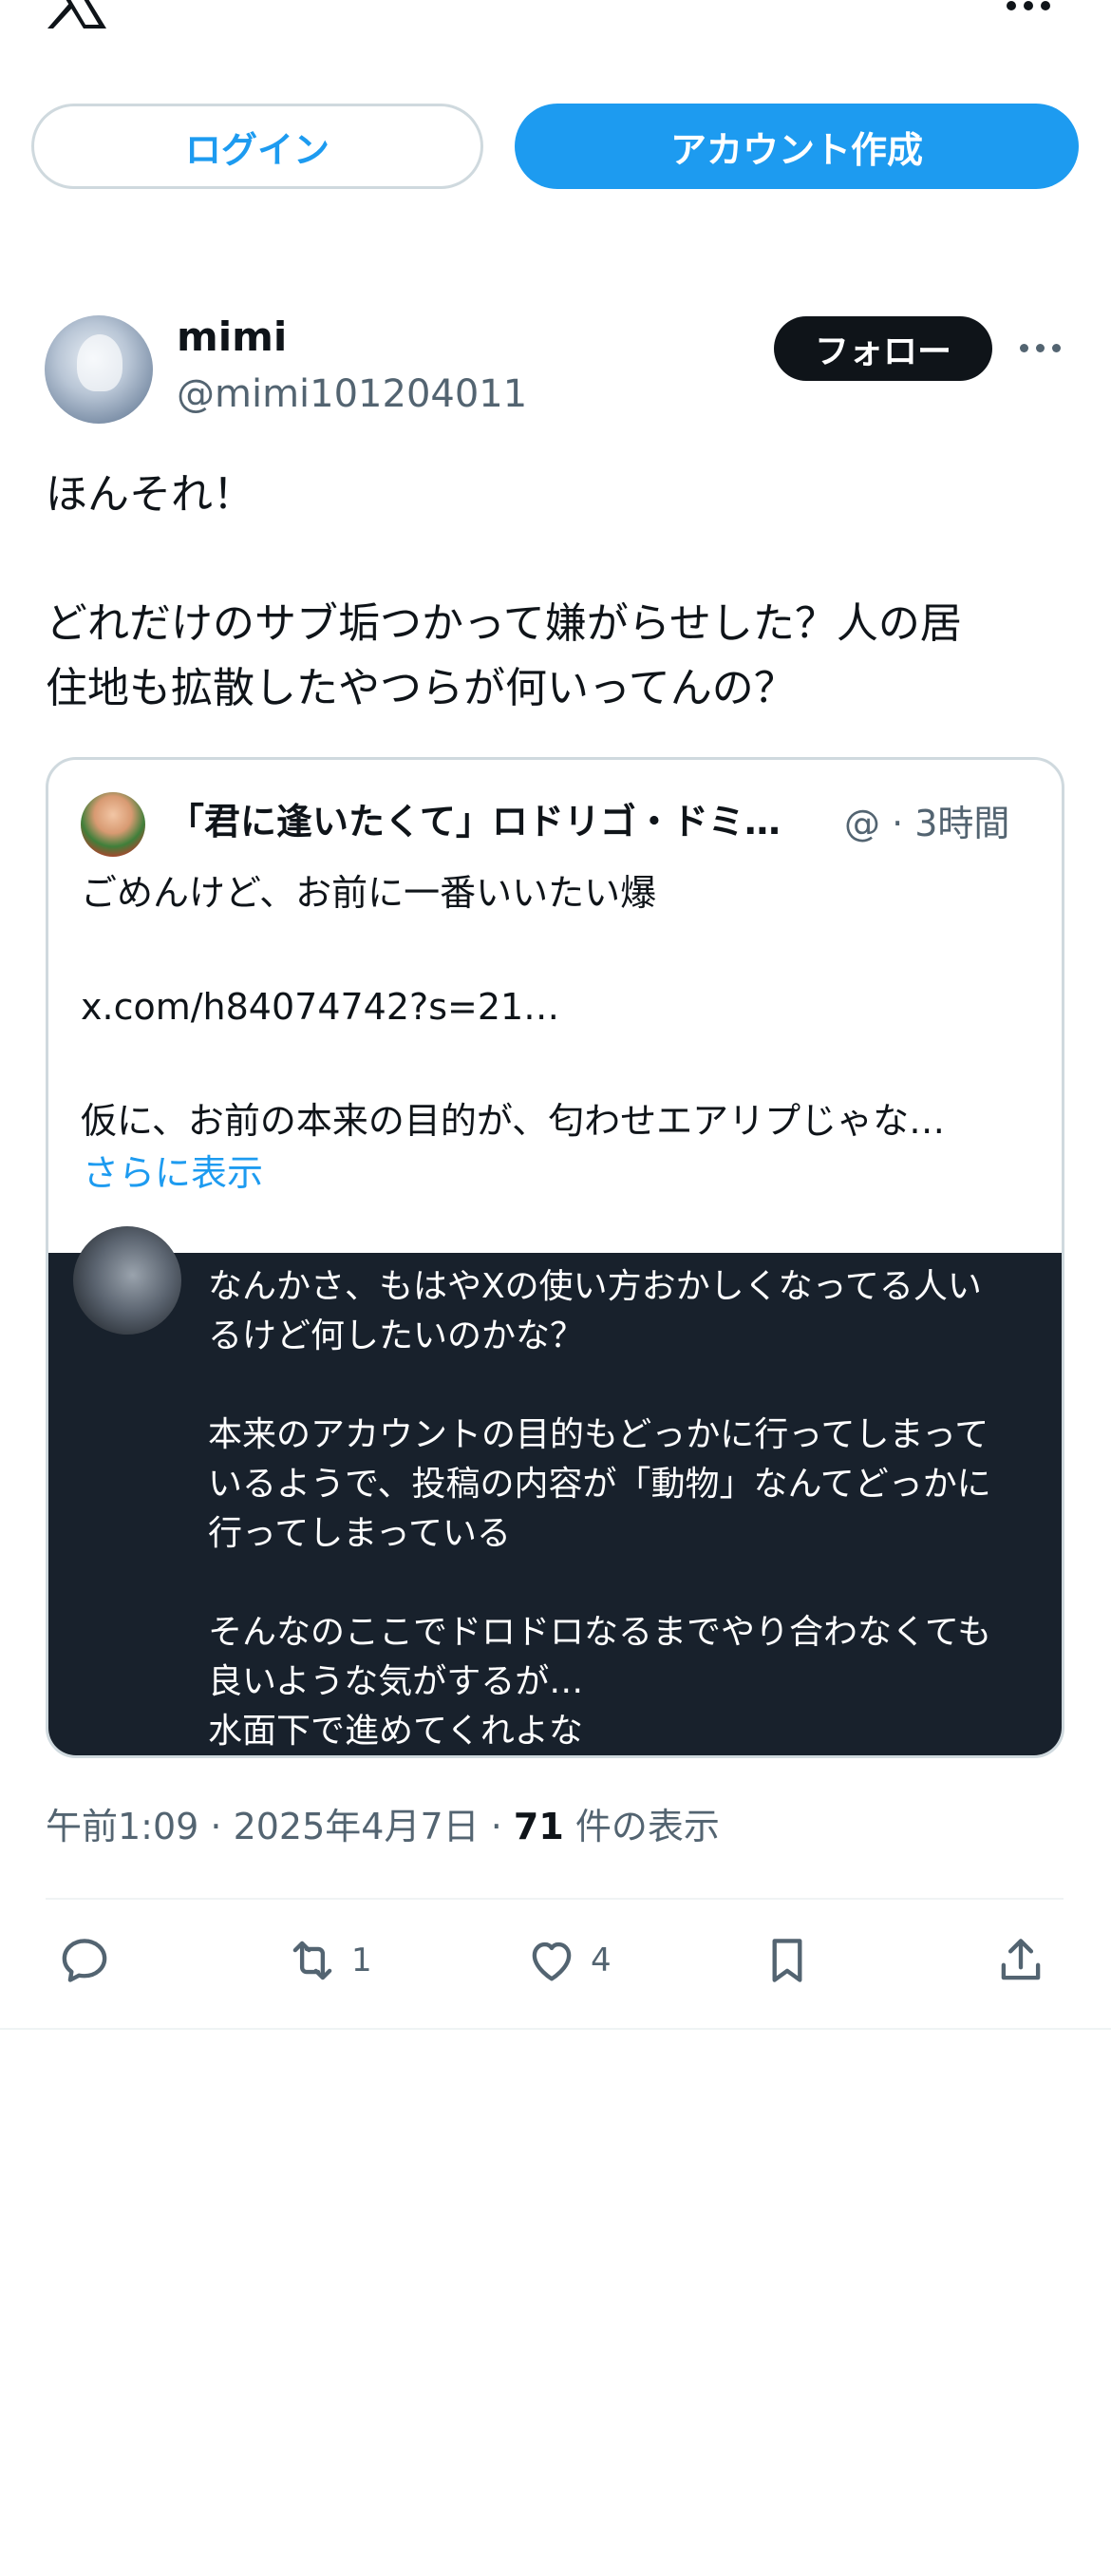 This screenshot has height=2576, width=1111. I want to click on reply-icon, so click(84, 1960).